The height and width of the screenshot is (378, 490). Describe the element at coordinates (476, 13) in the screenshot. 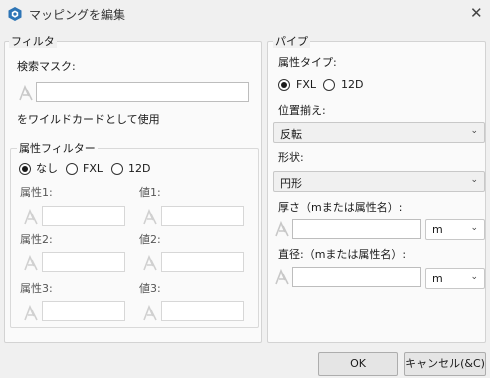

I see `close-icon: ✕` at that location.